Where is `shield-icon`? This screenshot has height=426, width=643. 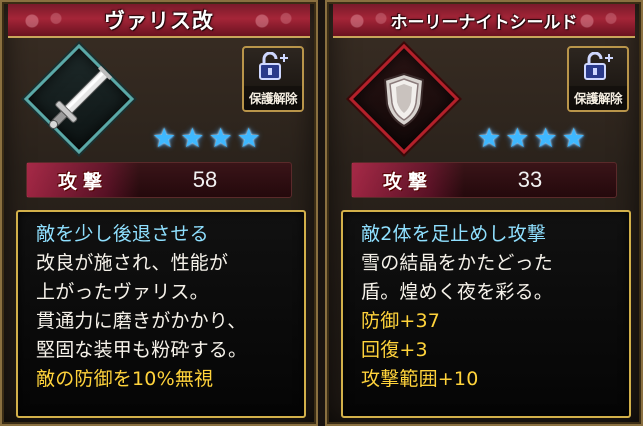 shield-icon is located at coordinates (404, 100).